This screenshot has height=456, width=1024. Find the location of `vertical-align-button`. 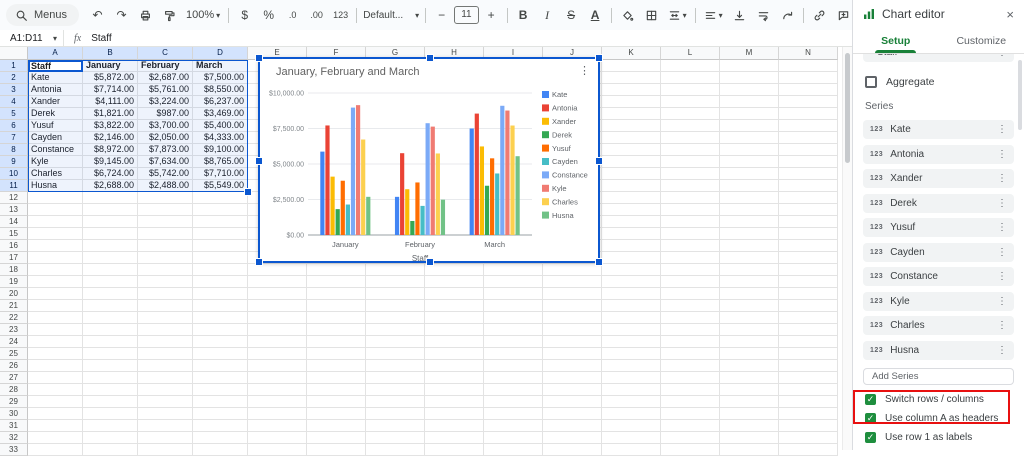

vertical-align-button is located at coordinates (739, 15).